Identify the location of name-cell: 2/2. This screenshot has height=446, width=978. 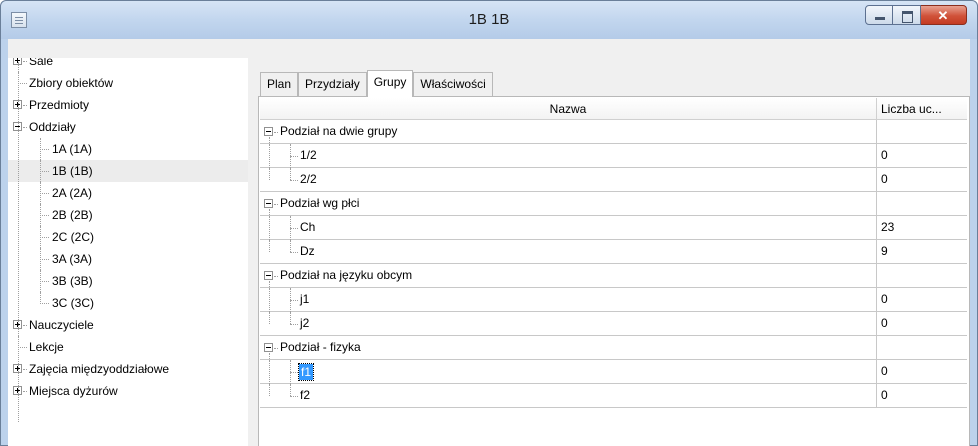
(568, 180).